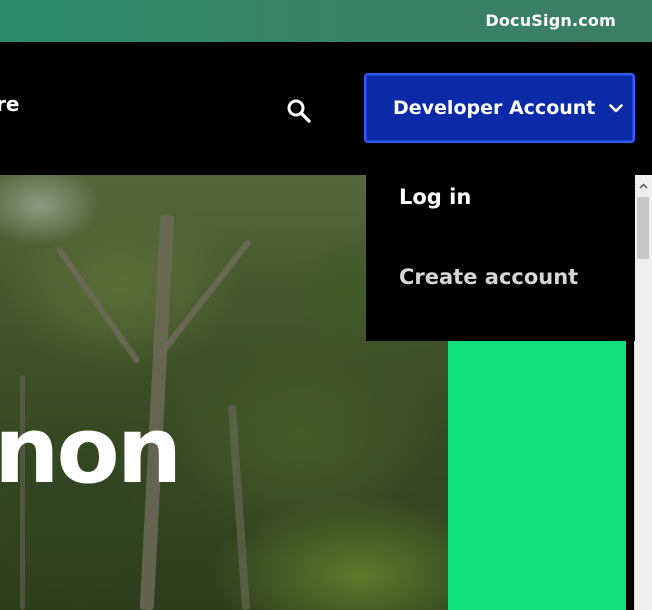 The height and width of the screenshot is (610, 652). I want to click on developer-account-button: Developer Account, so click(499, 108).